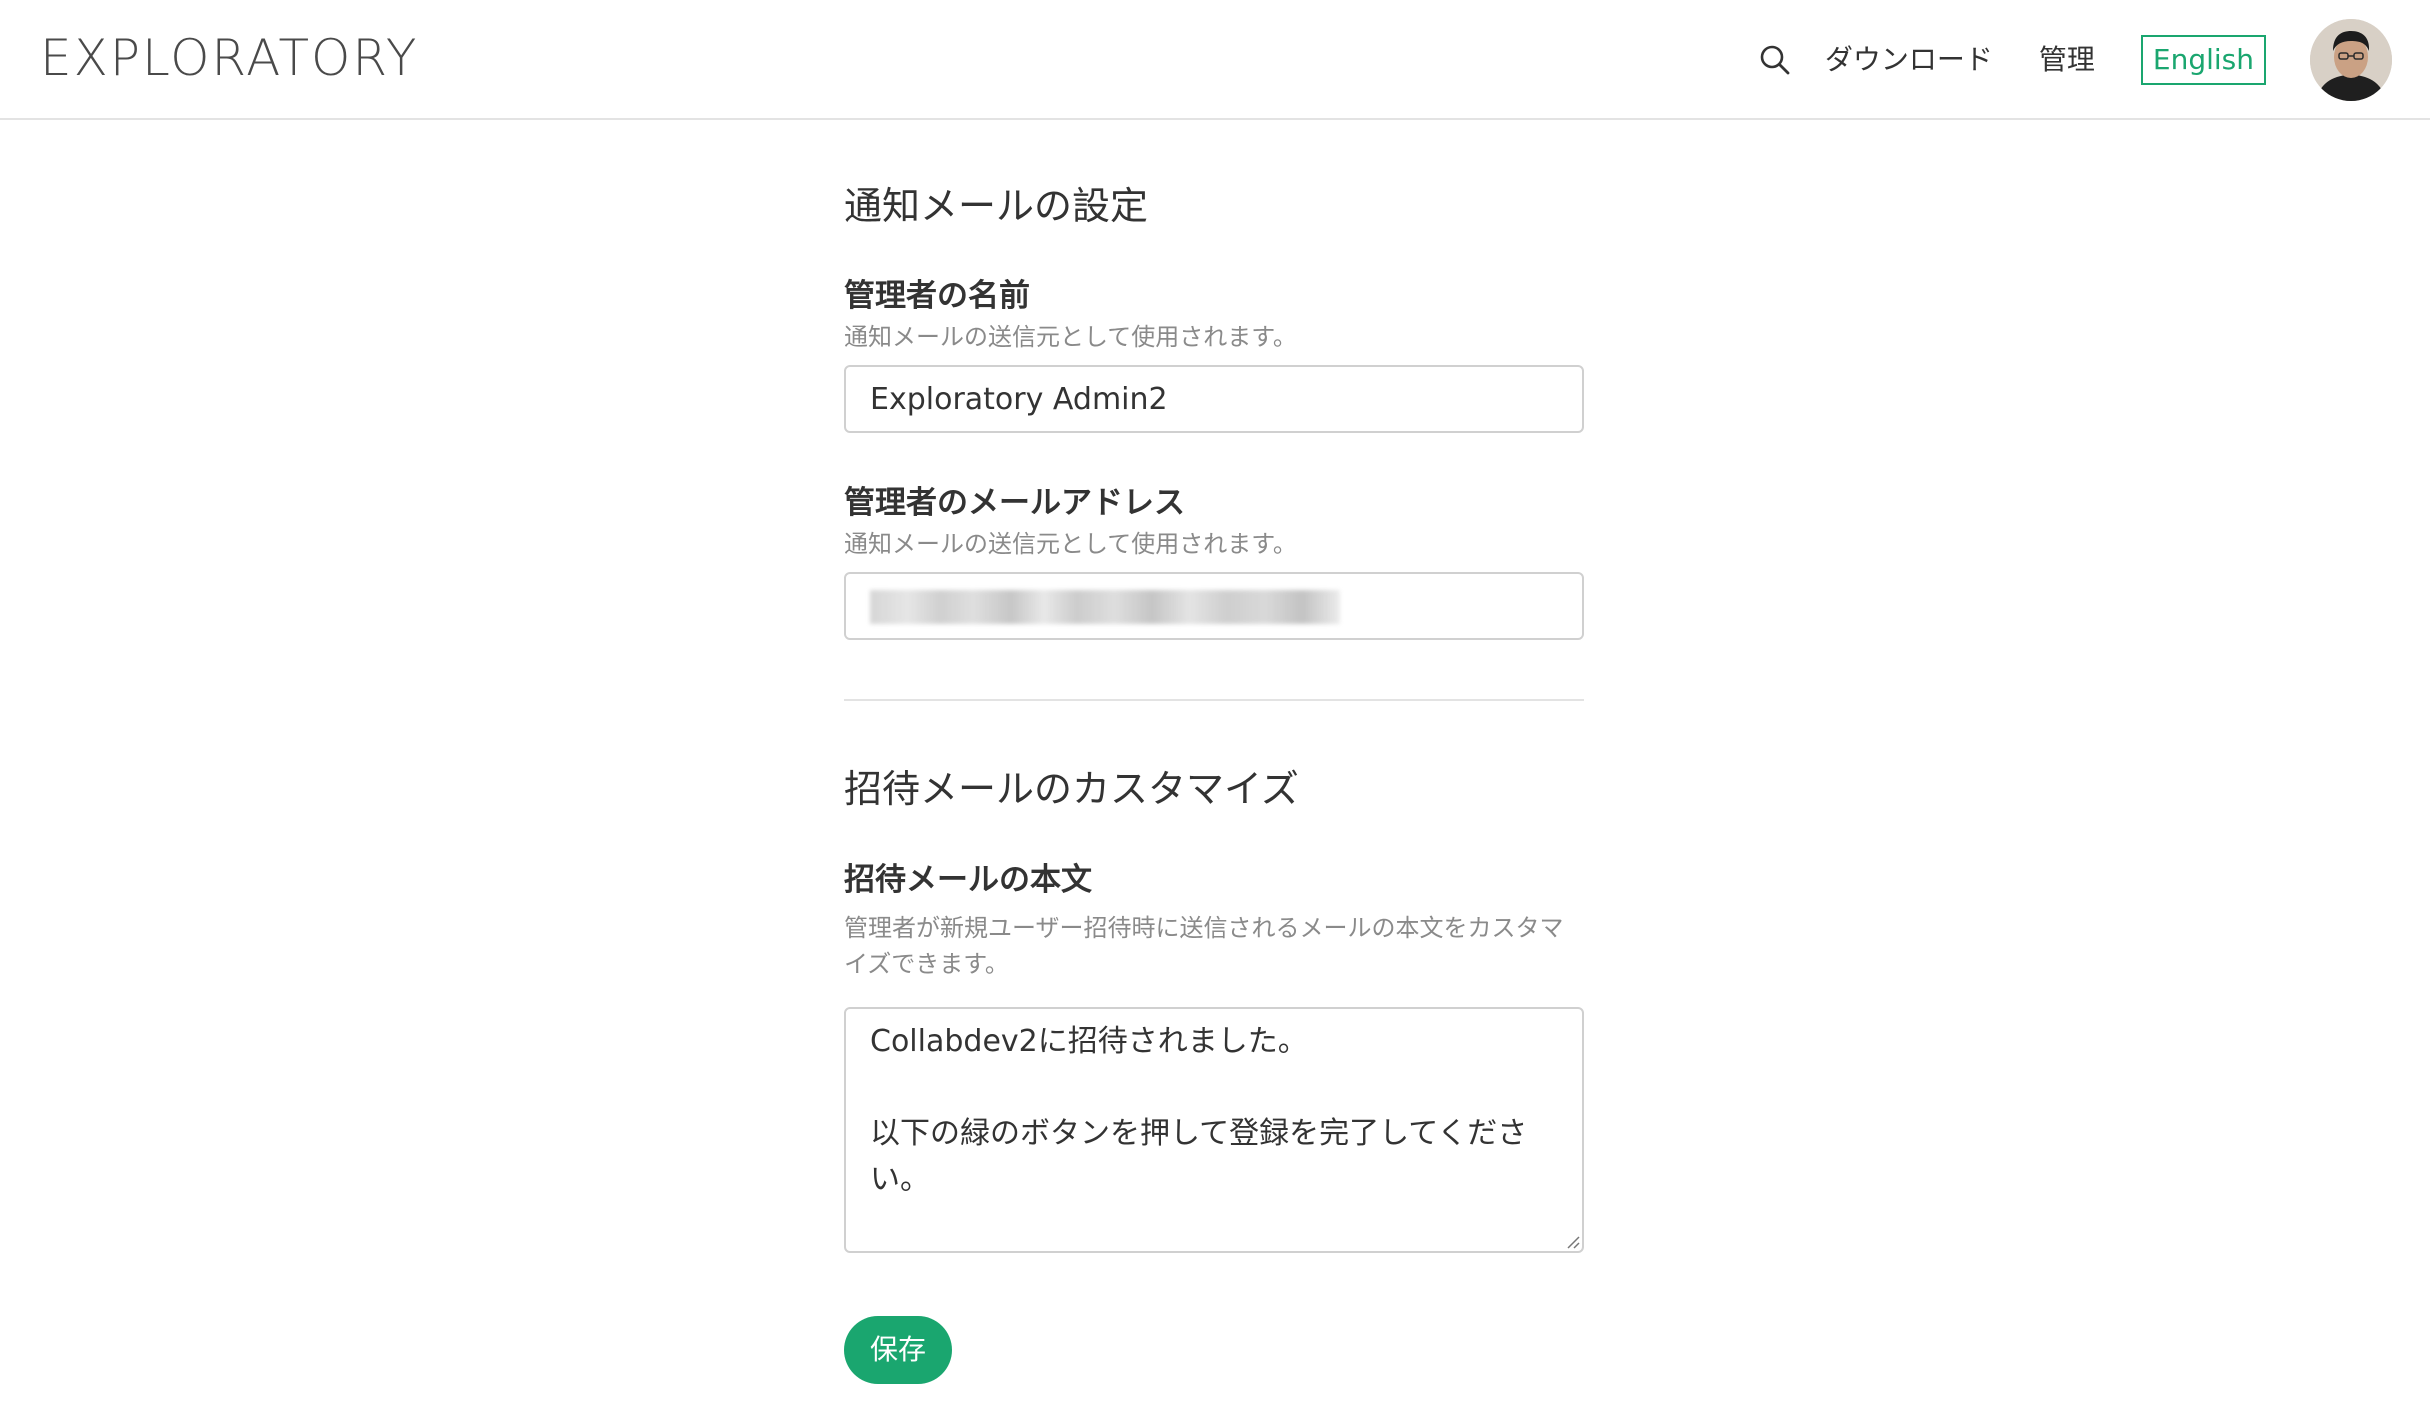 The image size is (2430, 1412). I want to click on admin-name-help: 通知メールの送信元として使用されます。, so click(1070, 337).